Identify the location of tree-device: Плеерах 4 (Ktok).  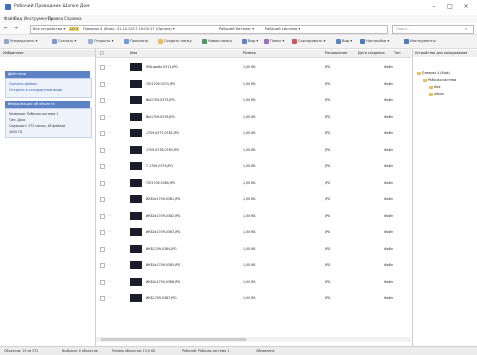
(433, 73).